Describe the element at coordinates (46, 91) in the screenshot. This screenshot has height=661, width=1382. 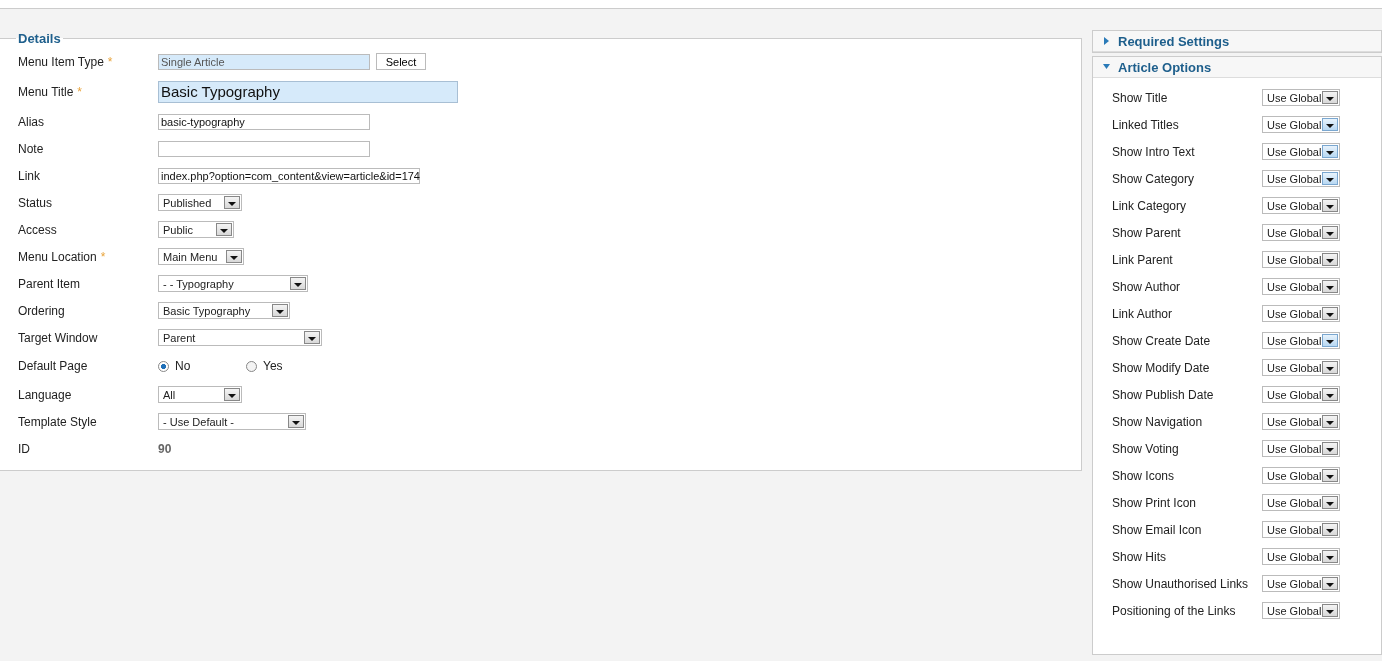
I see `field-label: Menu Title` at that location.